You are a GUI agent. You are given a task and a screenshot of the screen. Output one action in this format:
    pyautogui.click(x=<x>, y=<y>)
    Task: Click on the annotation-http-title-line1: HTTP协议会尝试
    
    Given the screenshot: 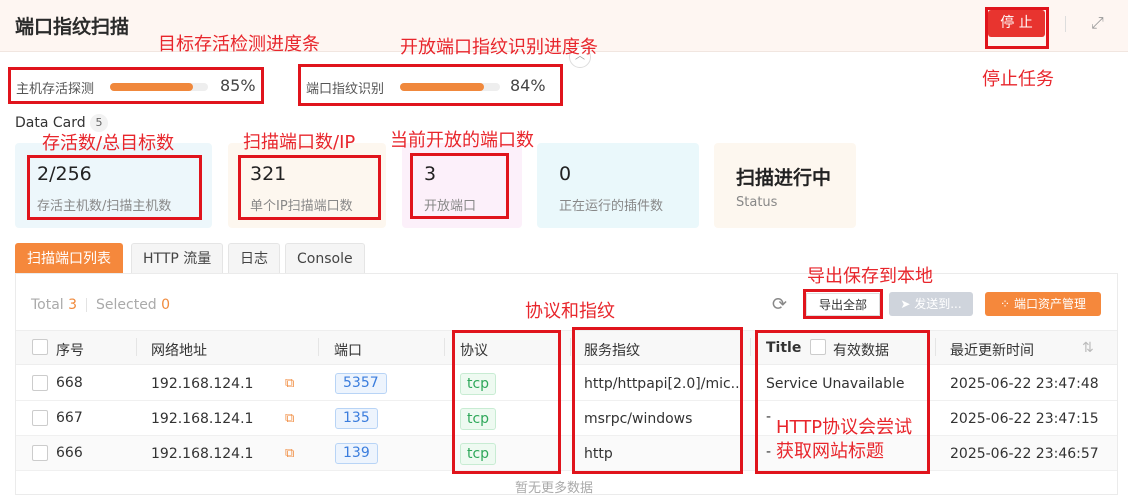 What is the action you would take?
    pyautogui.click(x=844, y=427)
    